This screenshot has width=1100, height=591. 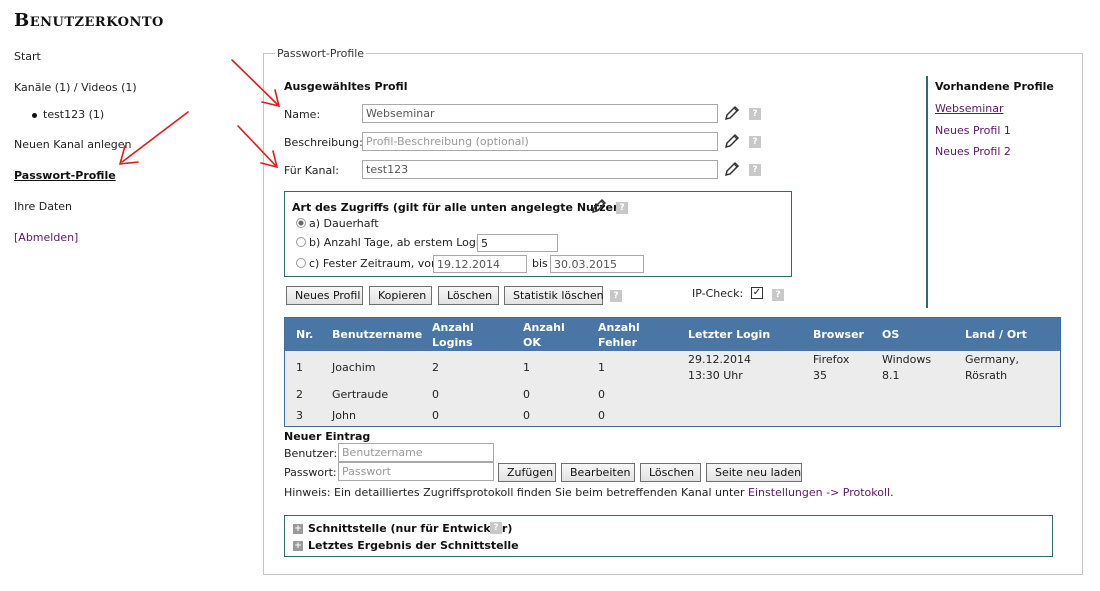 I want to click on radio-fixed-period, so click(x=301, y=263).